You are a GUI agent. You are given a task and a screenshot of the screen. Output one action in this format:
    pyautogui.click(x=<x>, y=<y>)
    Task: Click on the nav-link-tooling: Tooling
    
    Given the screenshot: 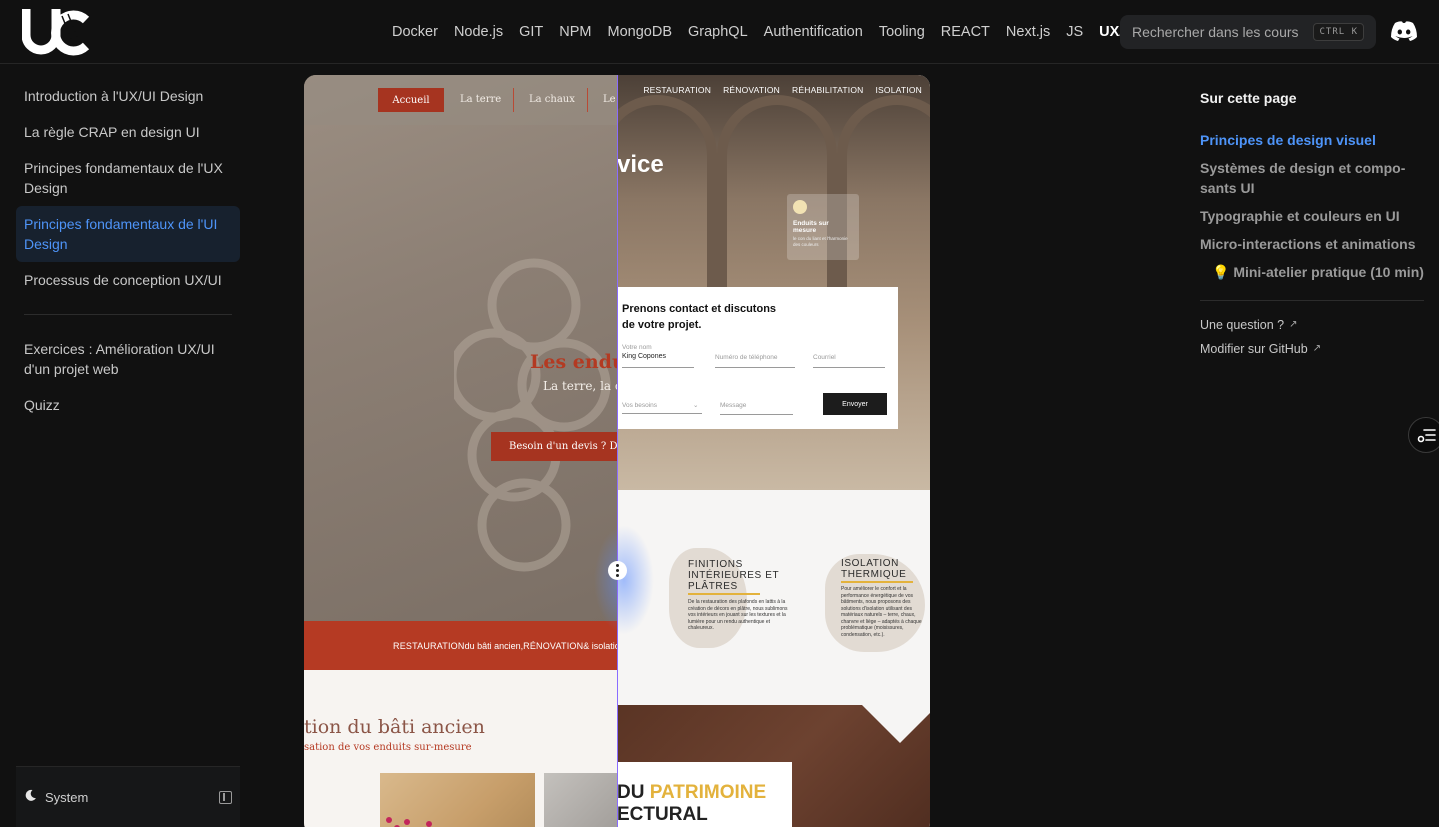 What is the action you would take?
    pyautogui.click(x=902, y=32)
    